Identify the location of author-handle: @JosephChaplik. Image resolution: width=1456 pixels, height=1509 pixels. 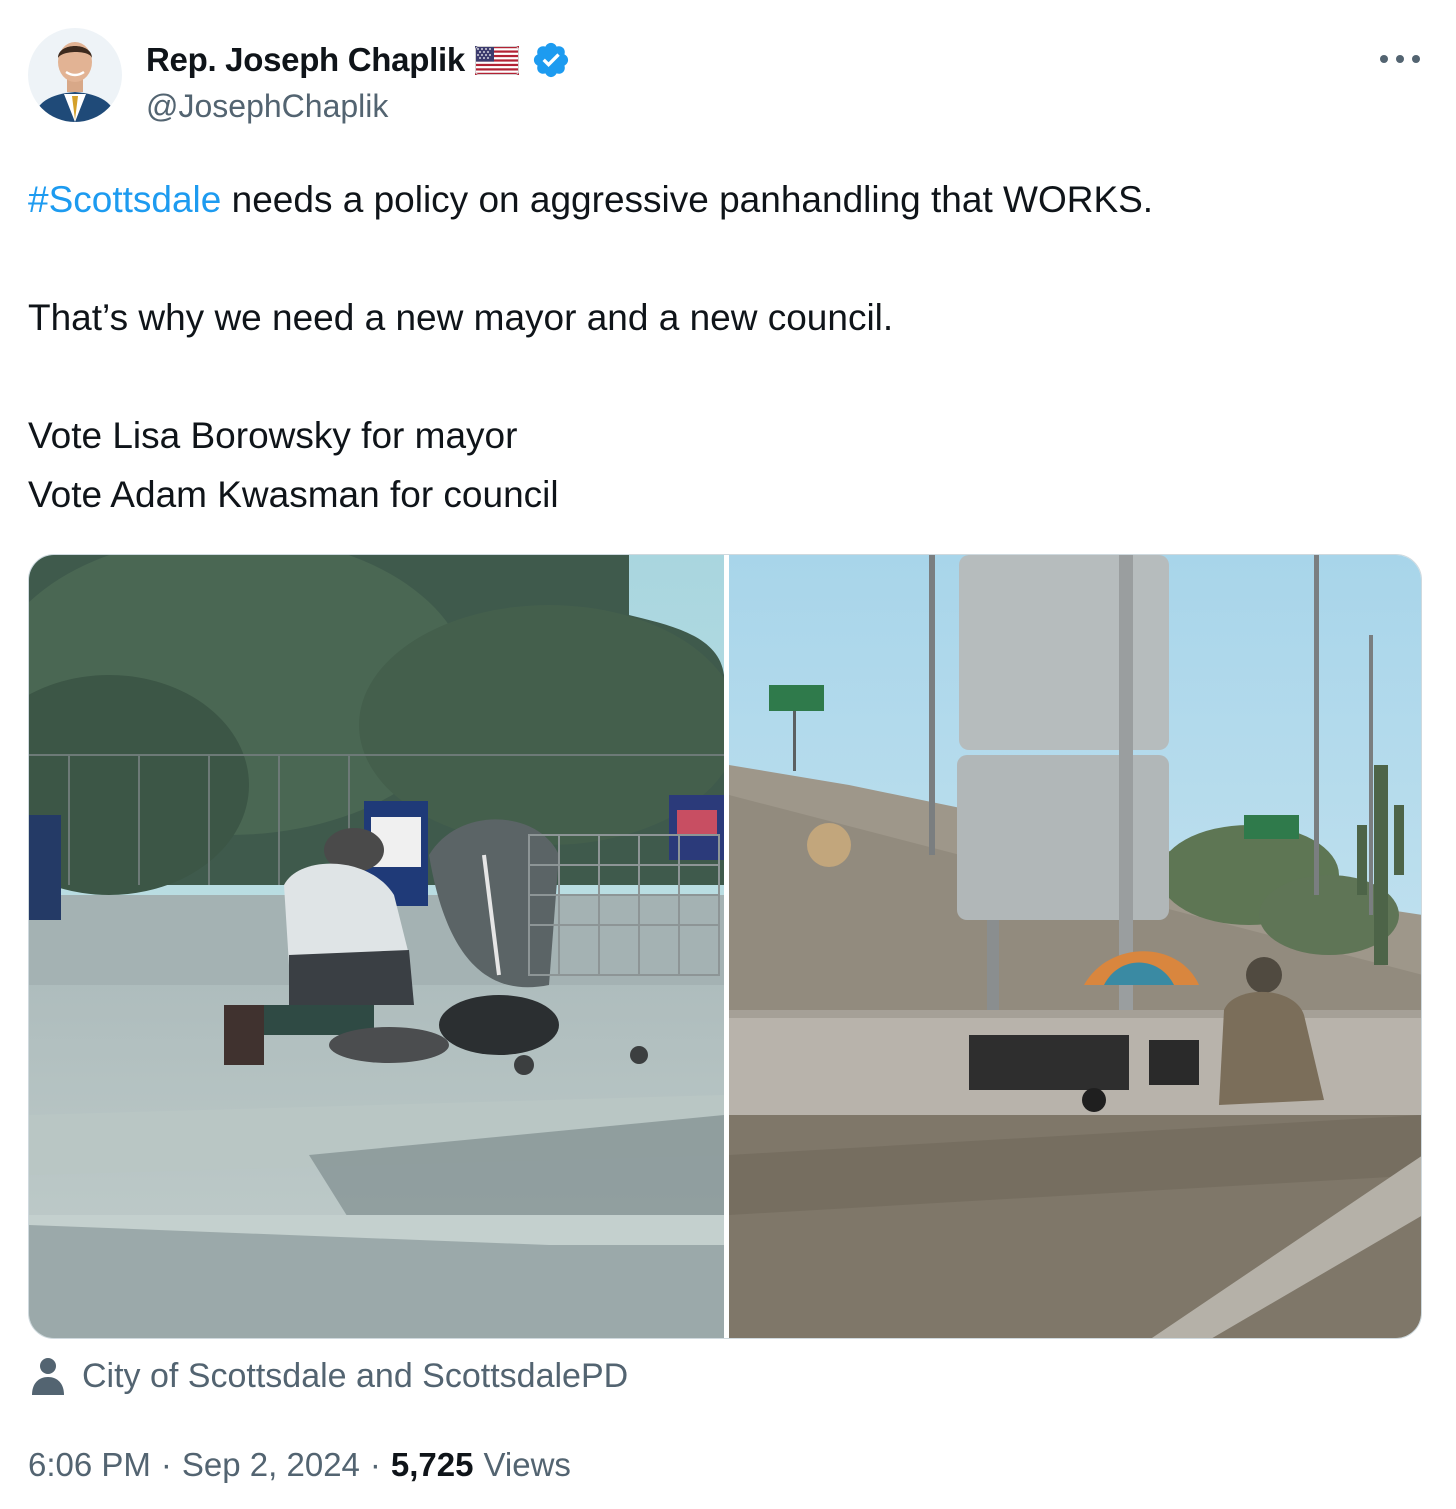
(267, 106).